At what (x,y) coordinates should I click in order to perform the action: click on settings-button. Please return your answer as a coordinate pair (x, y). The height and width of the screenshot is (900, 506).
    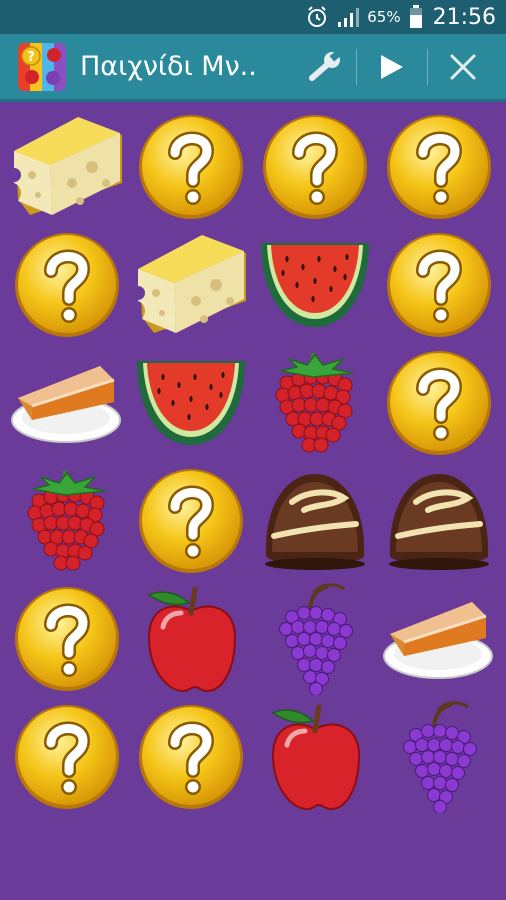
    Looking at the image, I should click on (326, 67).